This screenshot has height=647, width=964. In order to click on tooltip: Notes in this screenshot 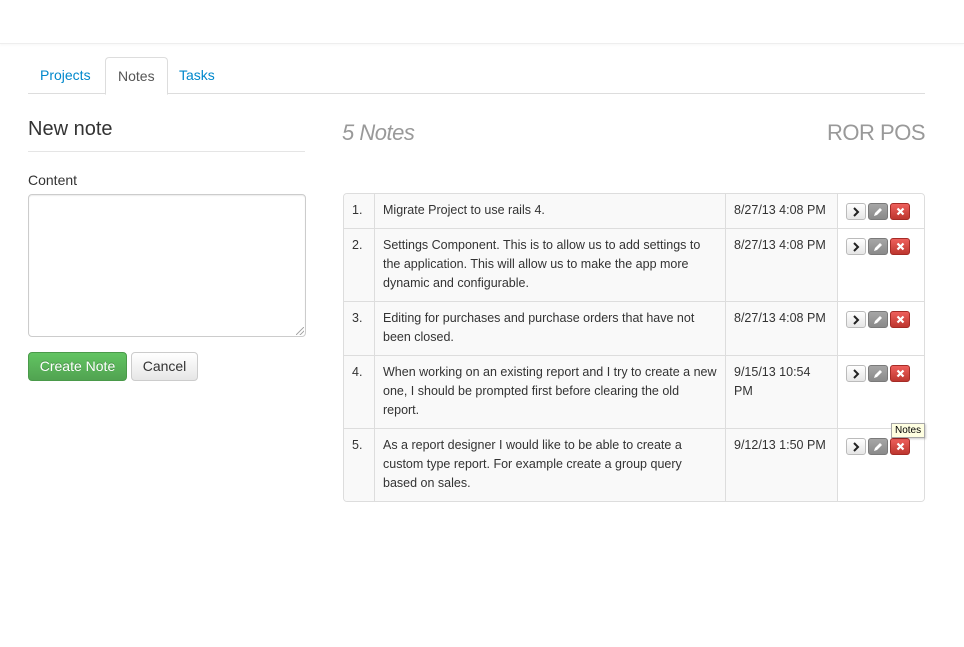, I will do `click(908, 430)`.